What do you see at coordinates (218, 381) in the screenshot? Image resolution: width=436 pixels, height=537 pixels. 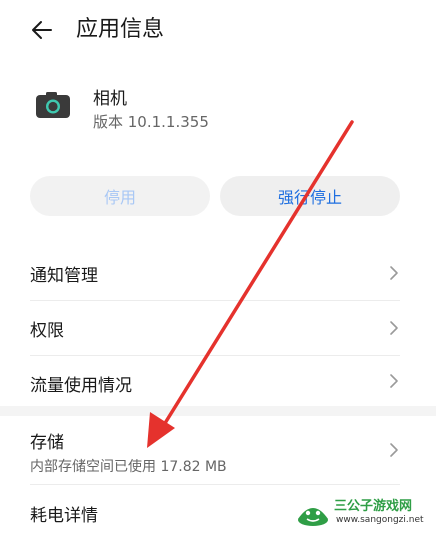 I see `list-item-data-usage: 流量使用情况` at bounding box center [218, 381].